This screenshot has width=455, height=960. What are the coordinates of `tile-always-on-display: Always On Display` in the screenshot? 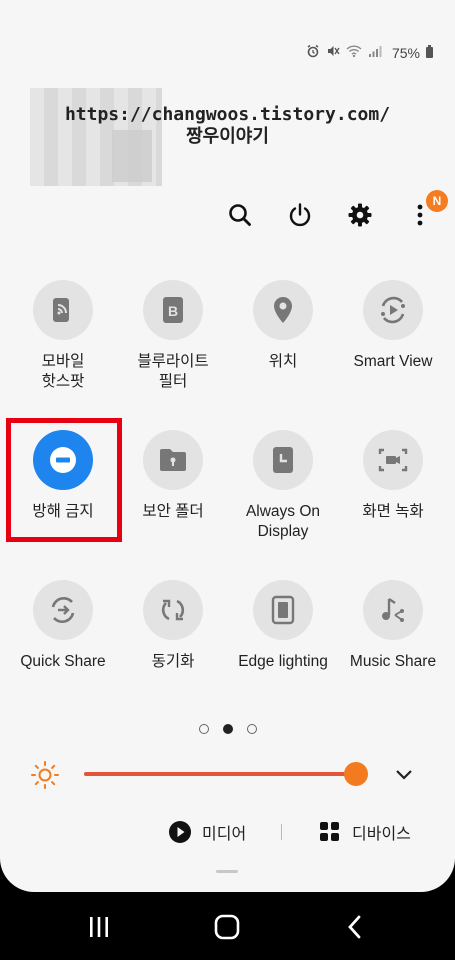 It's located at (283, 496).